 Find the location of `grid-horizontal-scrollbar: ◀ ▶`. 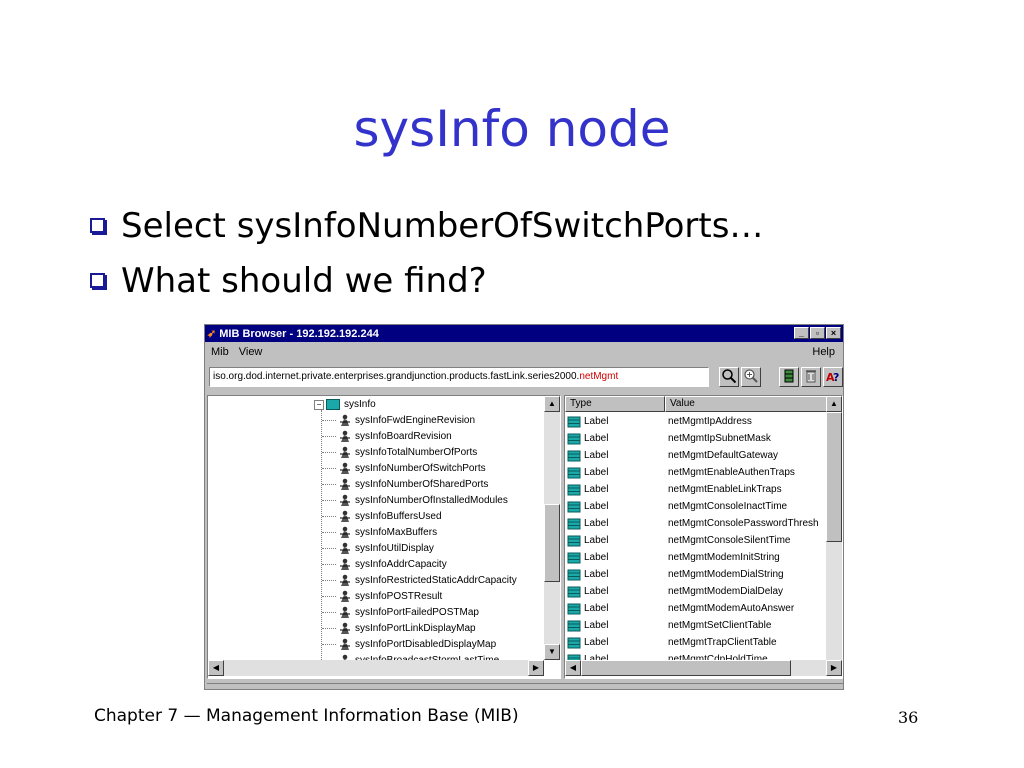

grid-horizontal-scrollbar: ◀ ▶ is located at coordinates (703, 668).